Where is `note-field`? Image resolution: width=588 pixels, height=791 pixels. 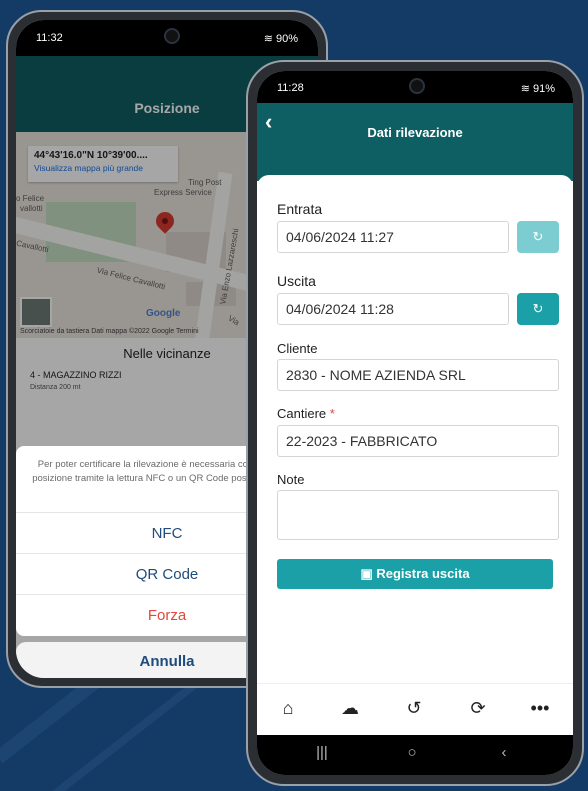 note-field is located at coordinates (418, 515).